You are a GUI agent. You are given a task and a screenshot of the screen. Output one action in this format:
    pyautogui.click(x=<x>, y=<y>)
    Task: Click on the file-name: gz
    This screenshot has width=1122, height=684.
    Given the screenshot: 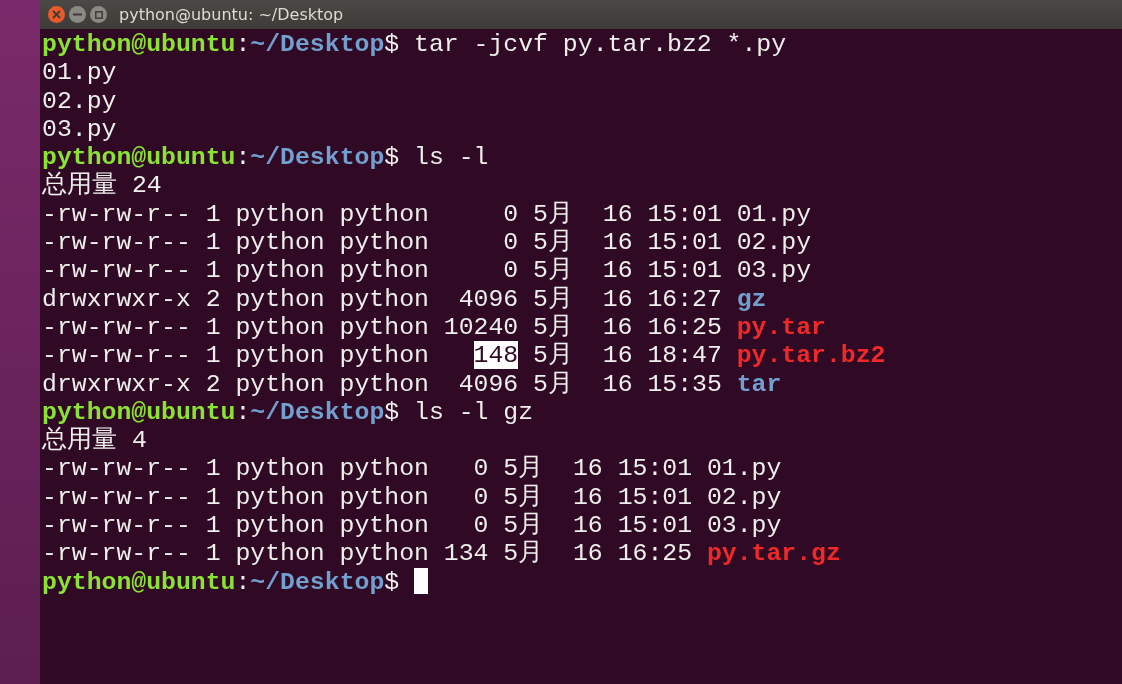 What is the action you would take?
    pyautogui.click(x=751, y=298)
    